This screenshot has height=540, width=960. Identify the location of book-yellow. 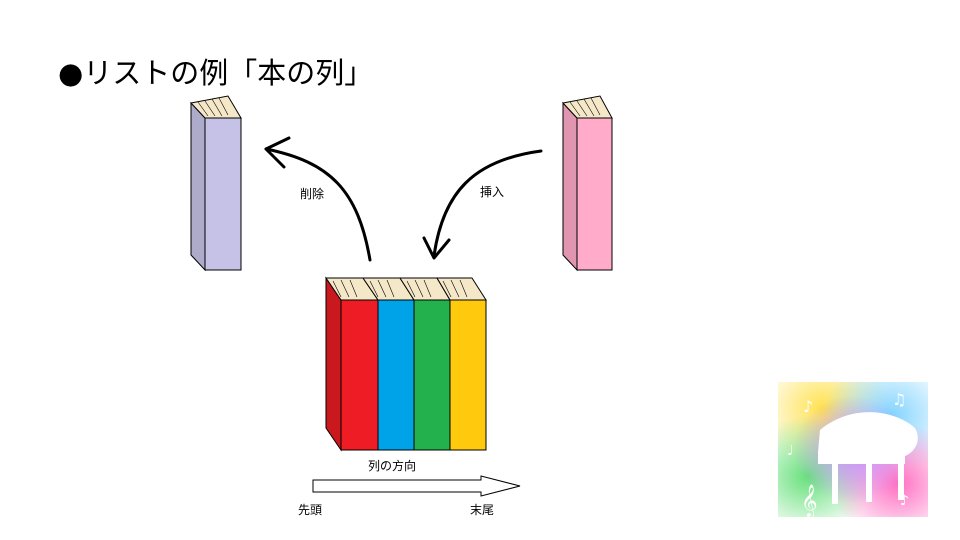
(468, 375).